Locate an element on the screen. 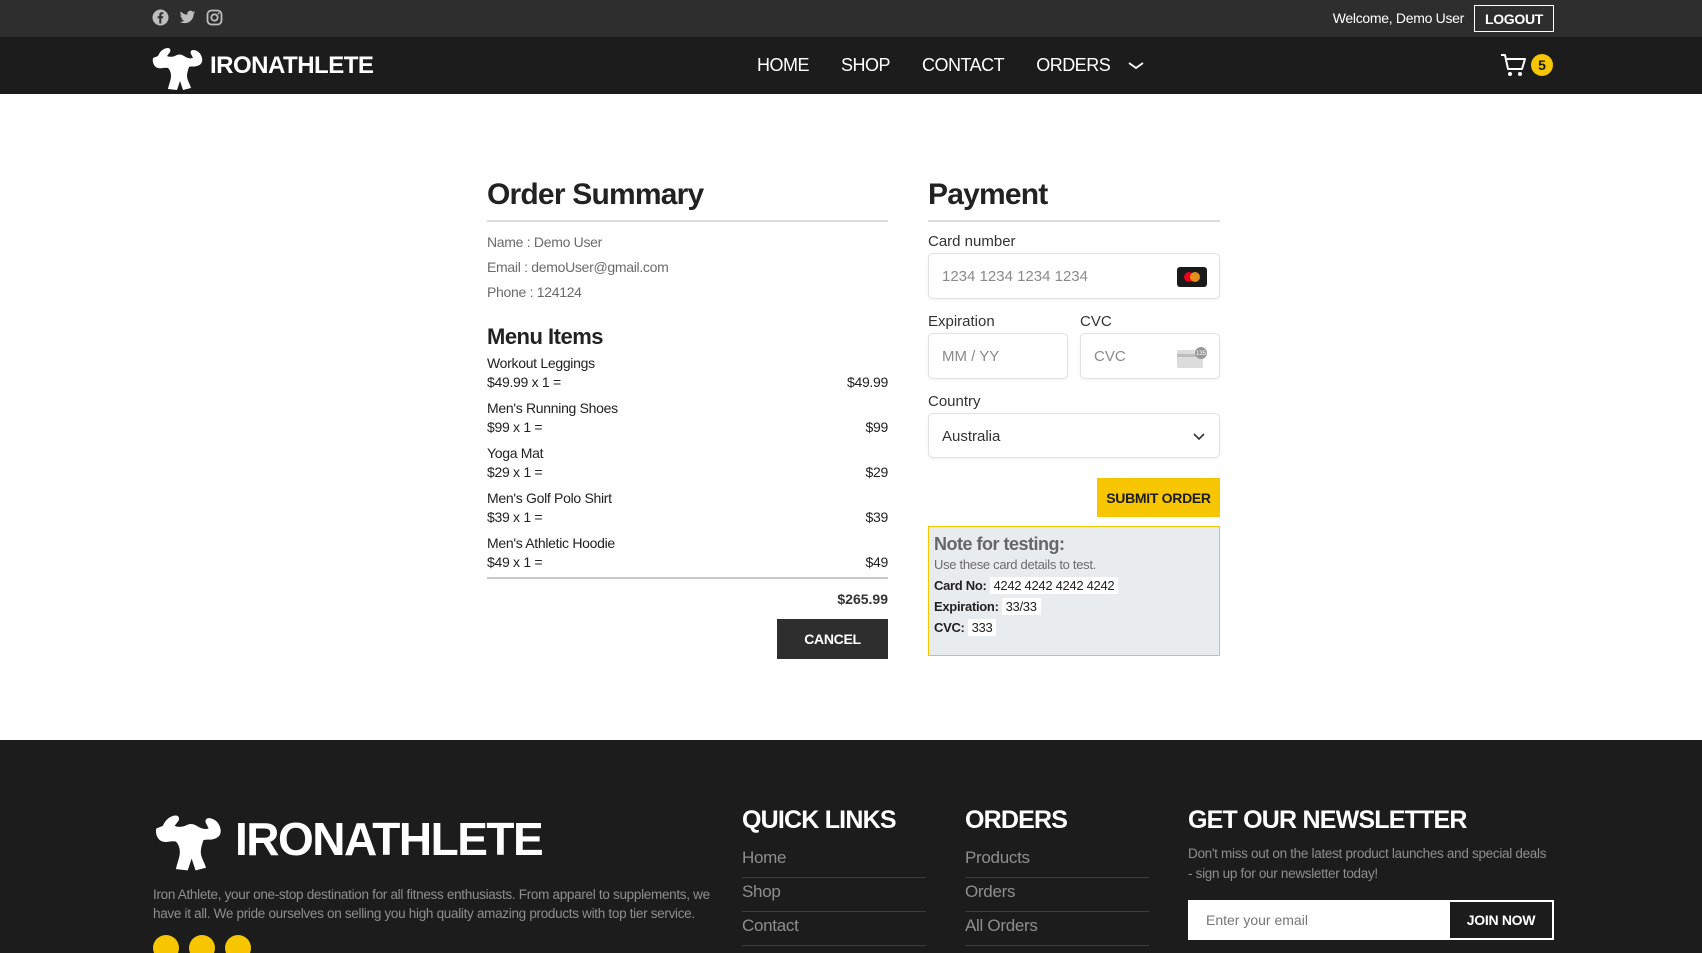 The height and width of the screenshot is (953, 1702). order-item: Yoga Mat $29 x 1 = $29 is located at coordinates (687, 464).